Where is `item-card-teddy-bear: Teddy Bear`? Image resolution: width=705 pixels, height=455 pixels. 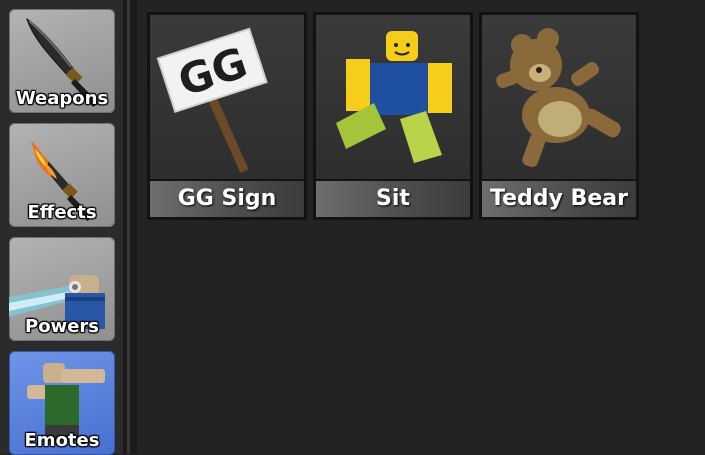
item-card-teddy-bear: Teddy Bear is located at coordinates (559, 116).